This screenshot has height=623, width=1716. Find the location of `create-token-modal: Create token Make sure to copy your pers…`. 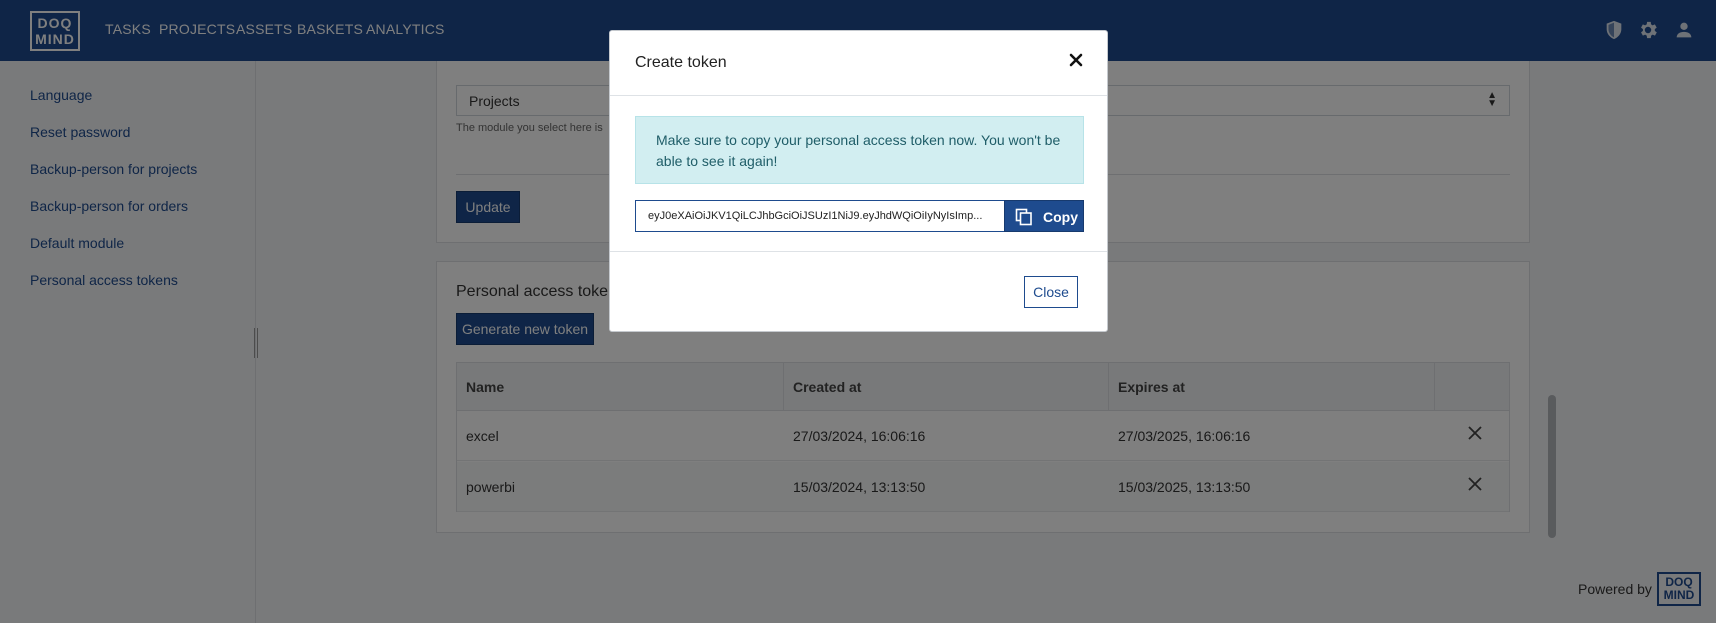

create-token-modal: Create token Make sure to copy your pers… is located at coordinates (858, 181).